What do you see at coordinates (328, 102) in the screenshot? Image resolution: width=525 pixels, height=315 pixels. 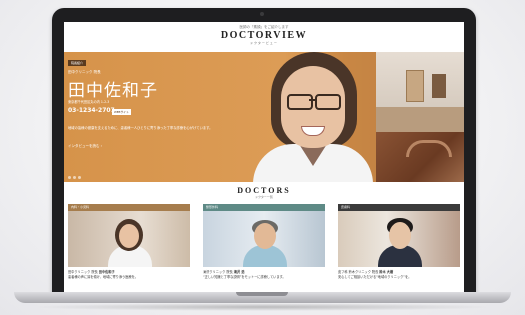 I see `portrait-glasses-right` at bounding box center [328, 102].